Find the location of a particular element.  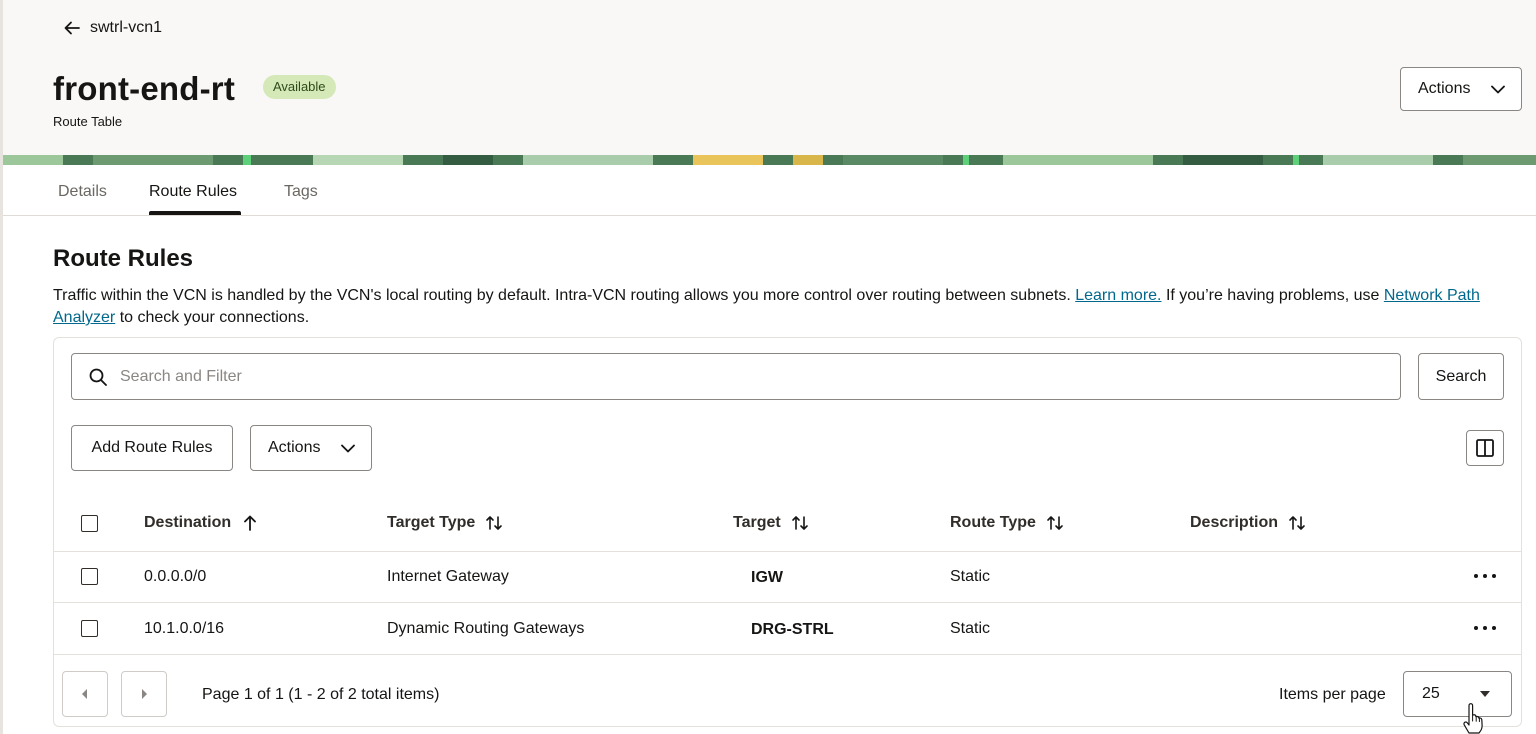

columns-icon is located at coordinates (1485, 448).